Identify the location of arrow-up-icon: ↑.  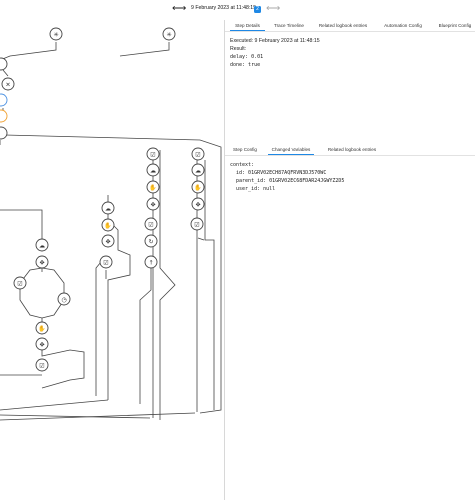
(151, 262).